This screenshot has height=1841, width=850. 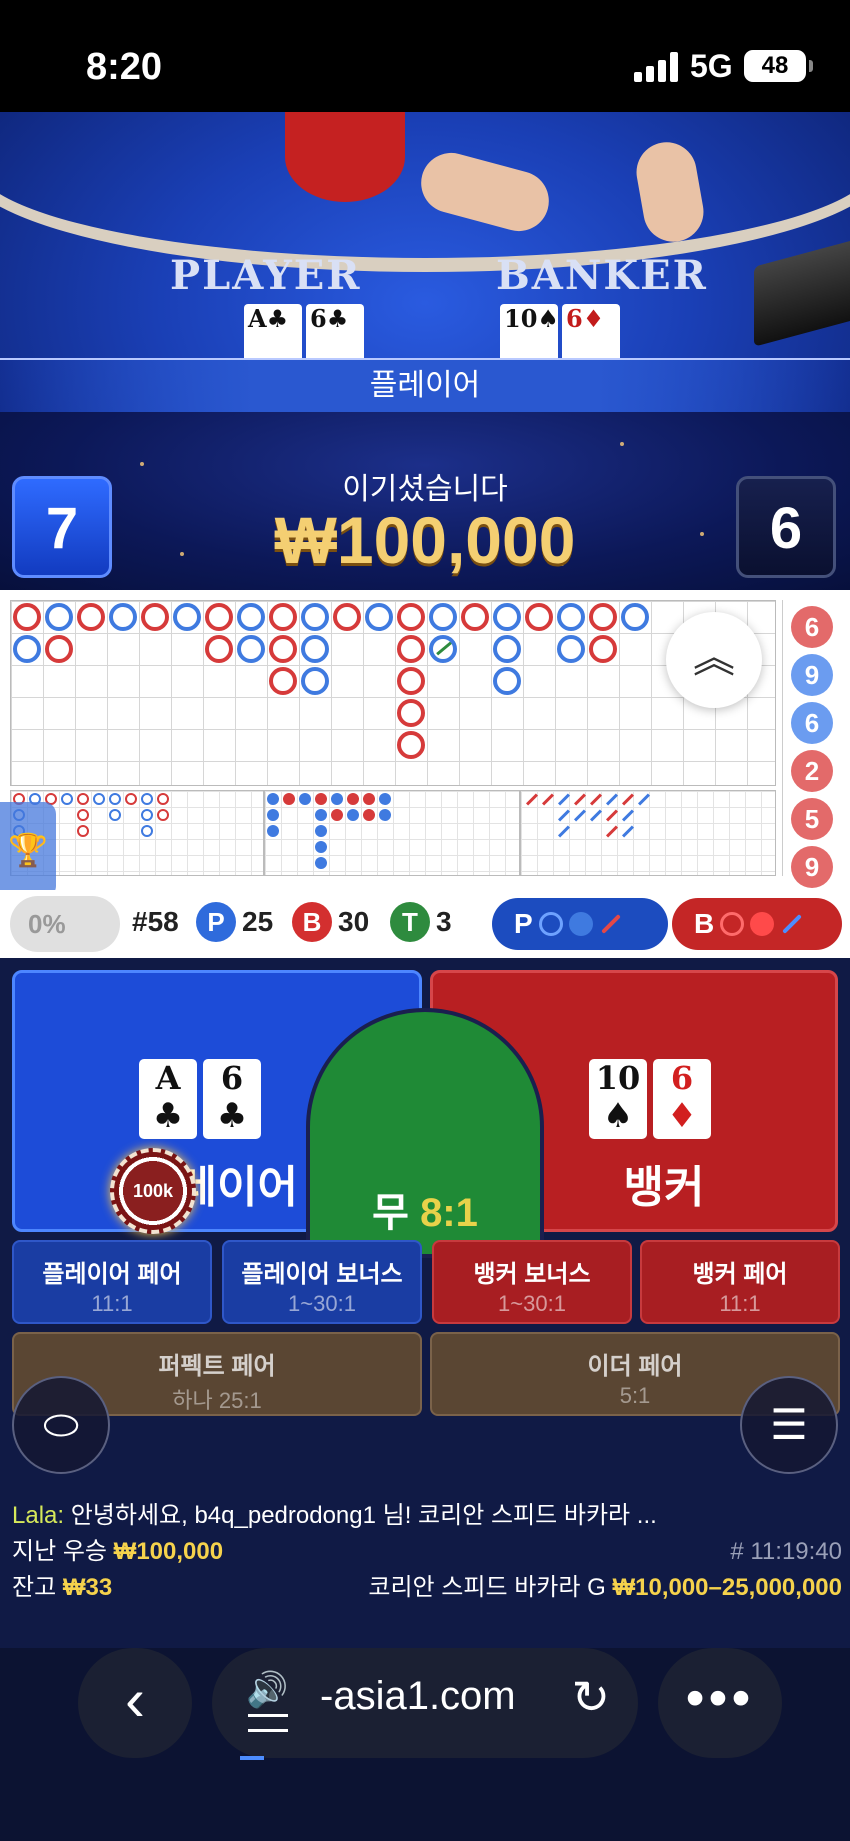 I want to click on playing-card: 6 ♣, so click(x=232, y=1099).